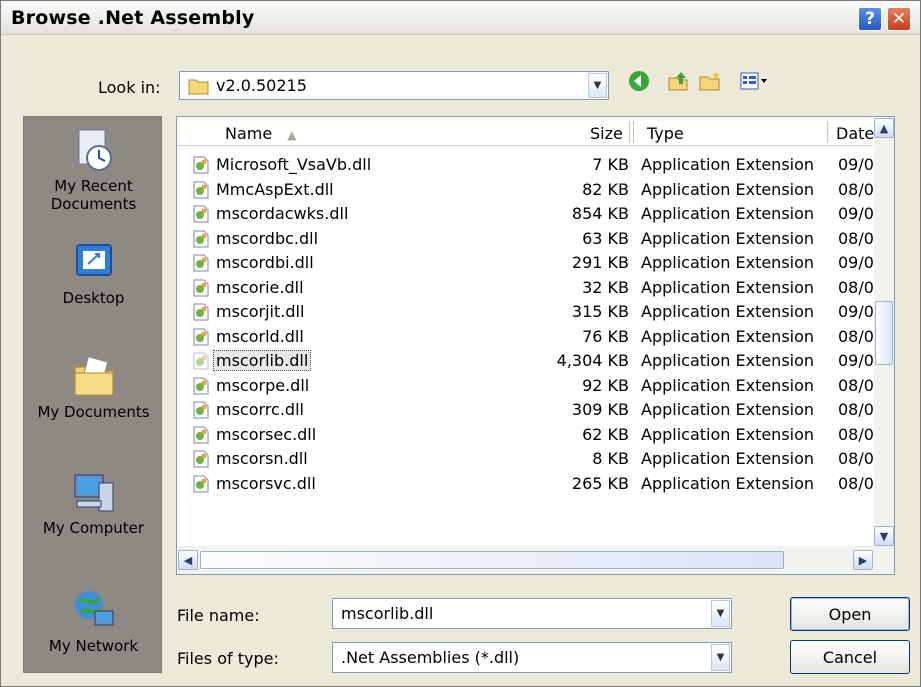 This screenshot has width=921, height=687. Describe the element at coordinates (863, 560) in the screenshot. I see `scroll-right-icon: ▶` at that location.